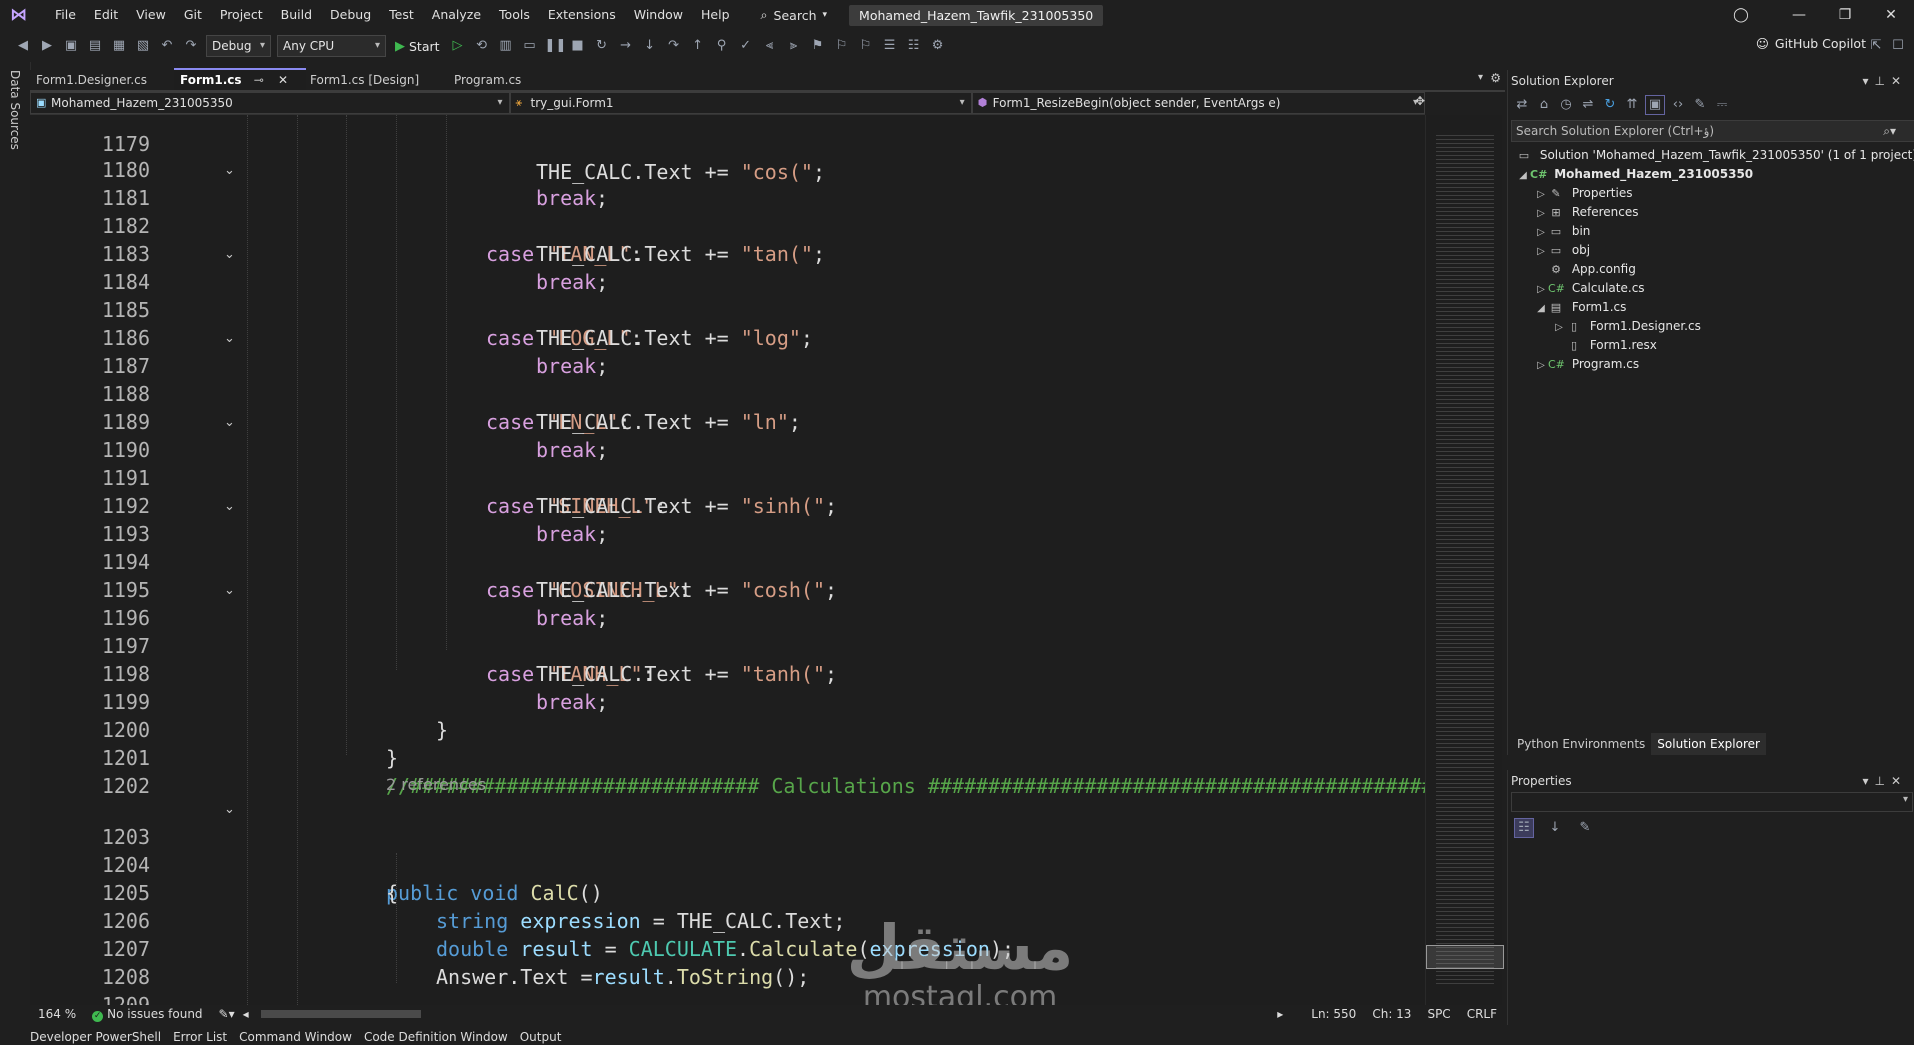 This screenshot has width=1914, height=1045. I want to click on tree-item-app-config: ⚙ App.config, so click(1592, 269).